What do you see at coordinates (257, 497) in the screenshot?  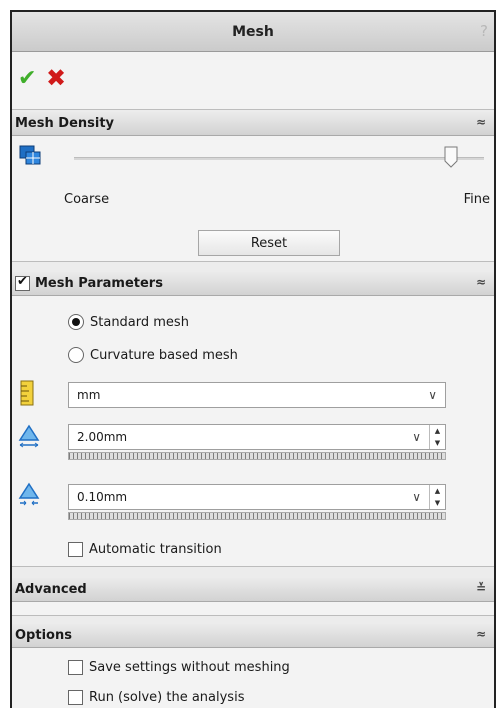 I see `tolerance-field: 0.10mm ∨ ▲ ▼` at bounding box center [257, 497].